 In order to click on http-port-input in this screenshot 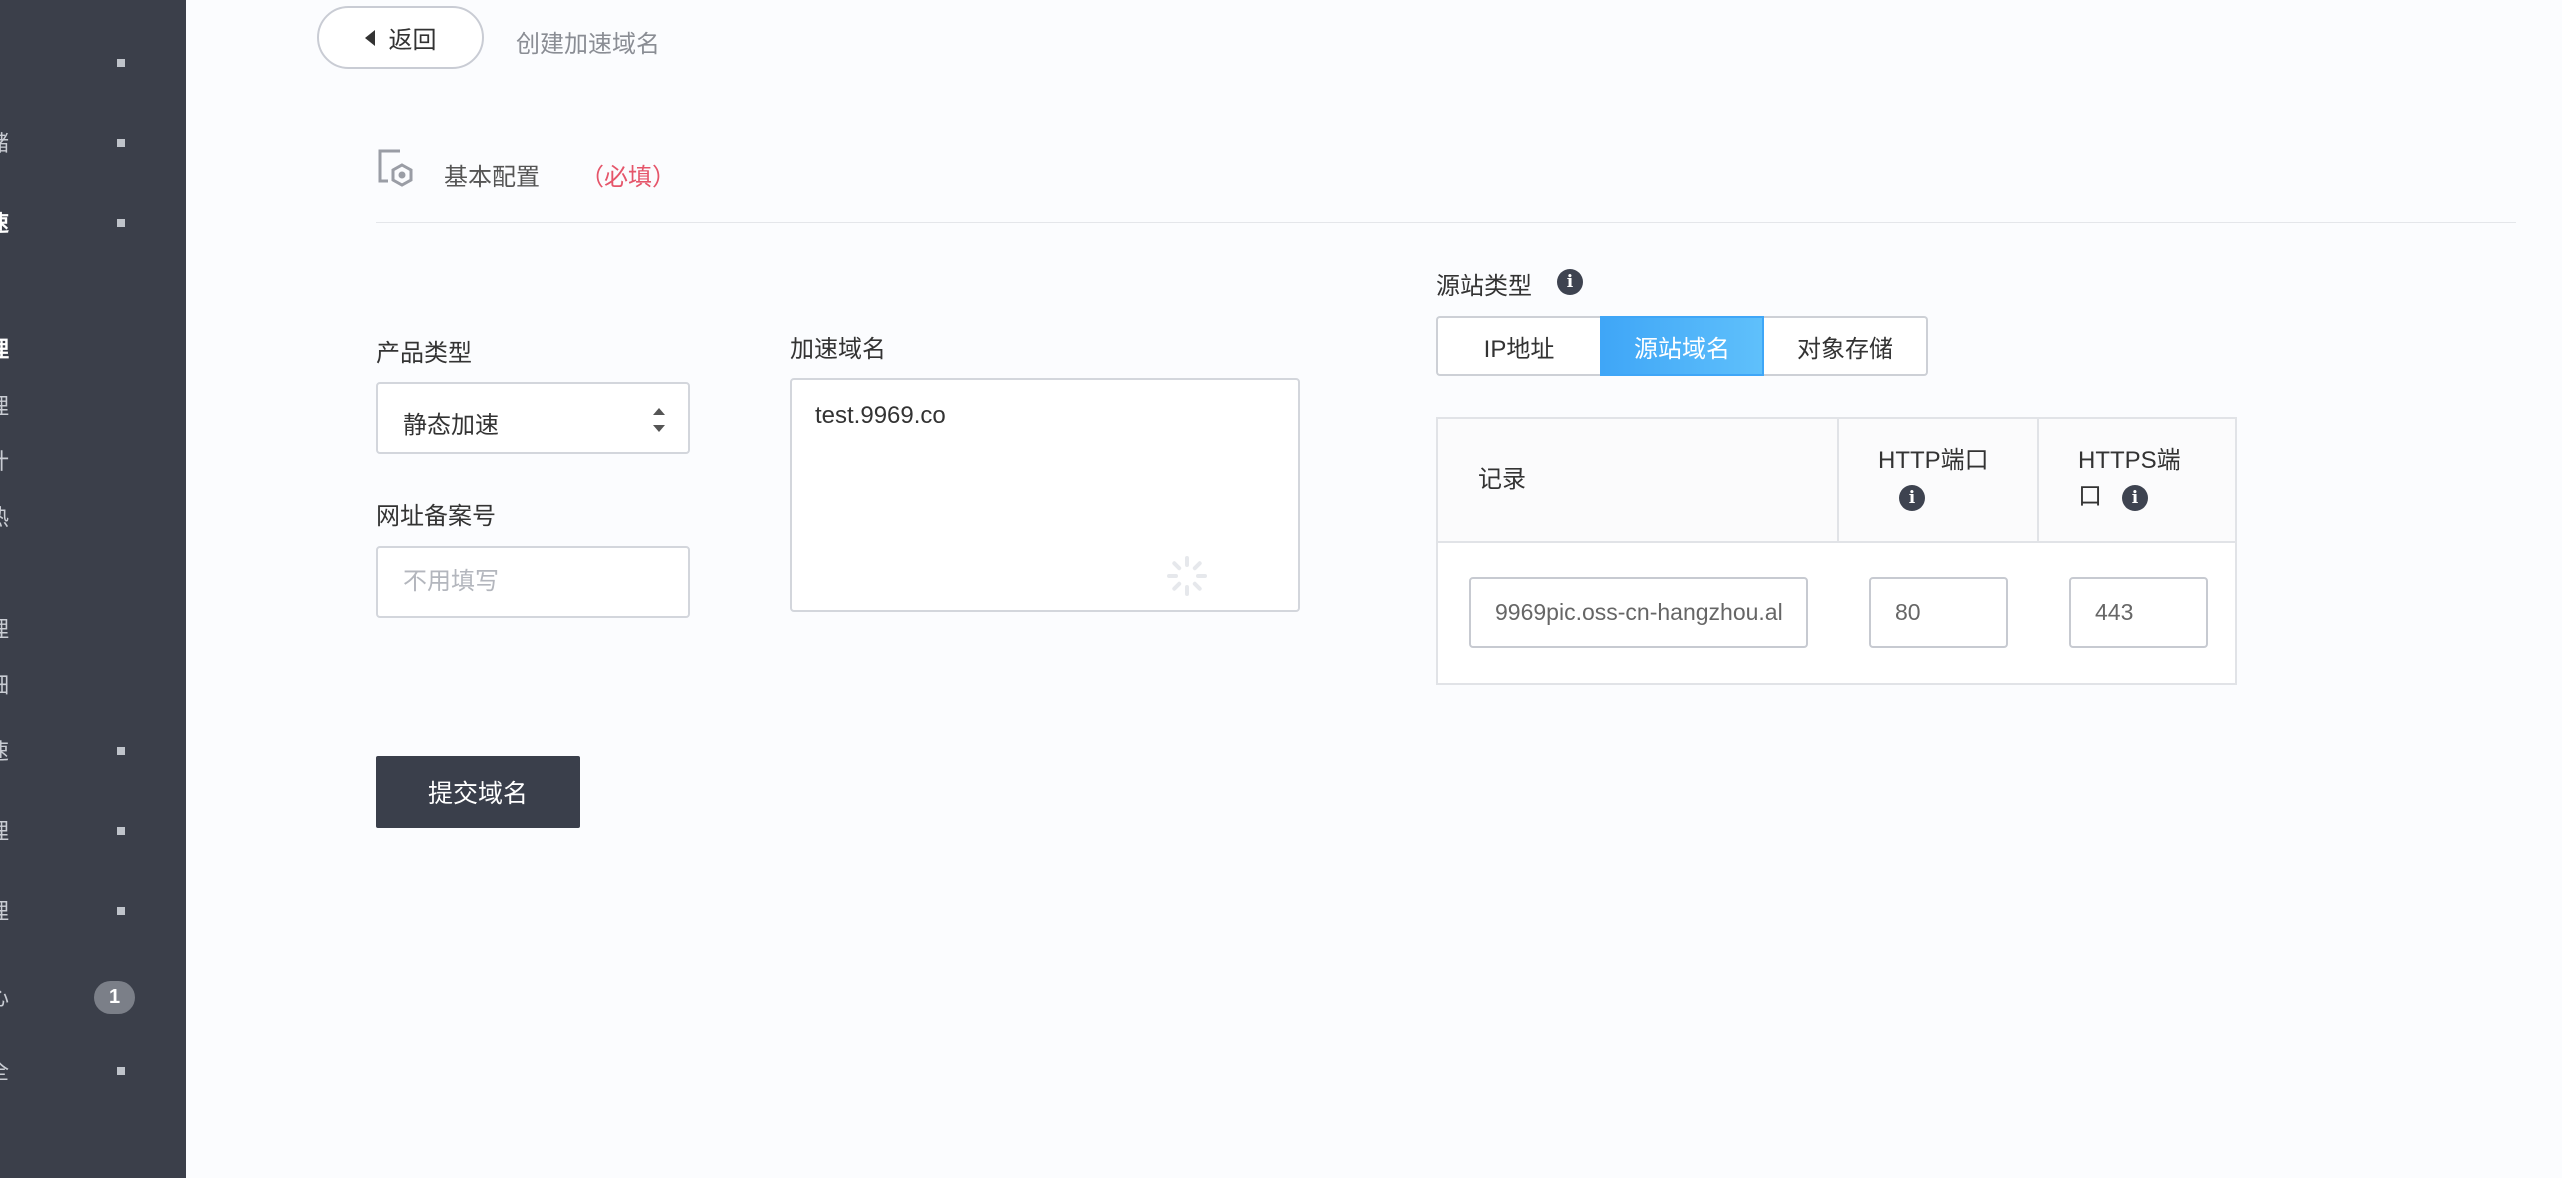, I will do `click(1938, 612)`.